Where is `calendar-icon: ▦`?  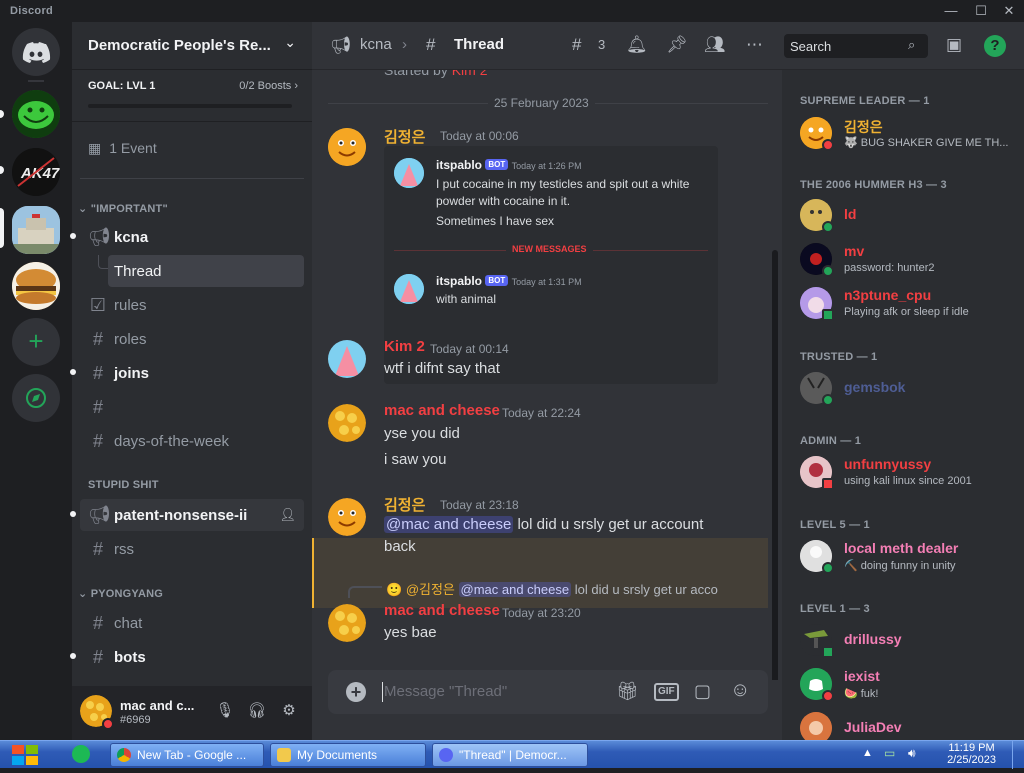
calendar-icon: ▦ is located at coordinates (95, 148).